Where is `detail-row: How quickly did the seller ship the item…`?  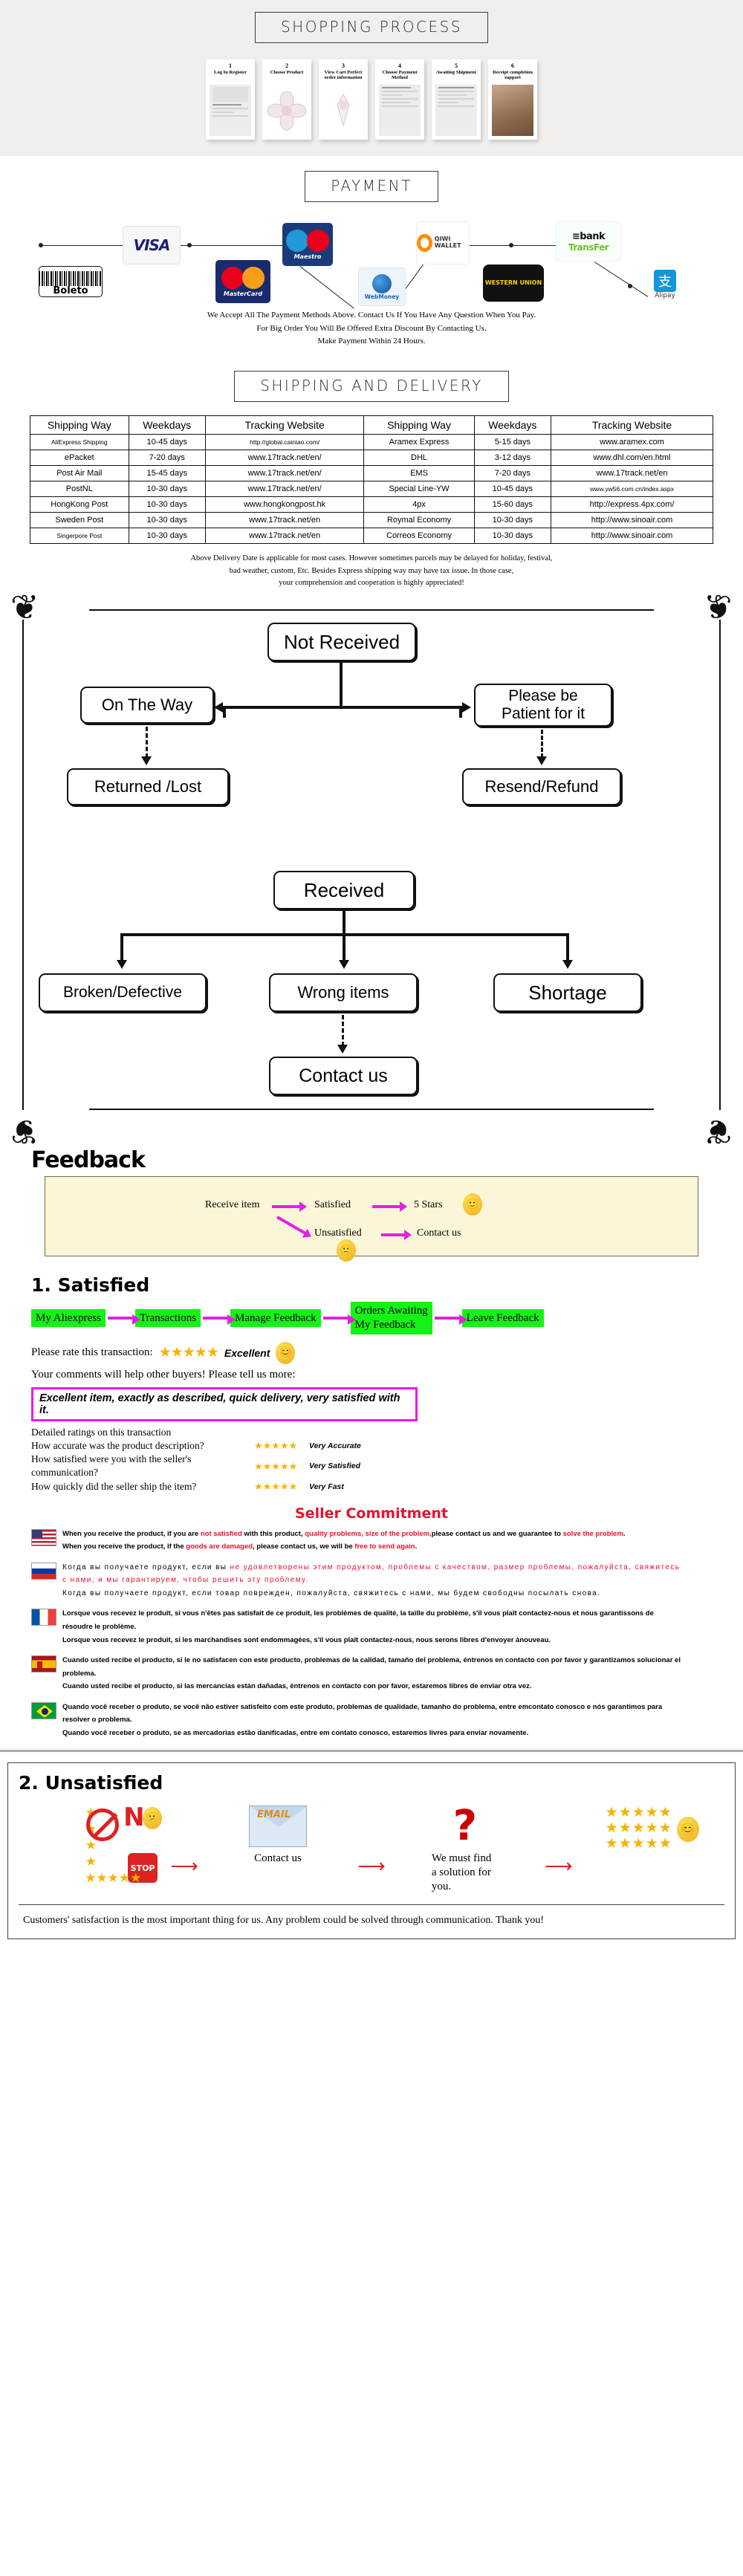 detail-row: How quickly did the seller ship the item… is located at coordinates (387, 1486).